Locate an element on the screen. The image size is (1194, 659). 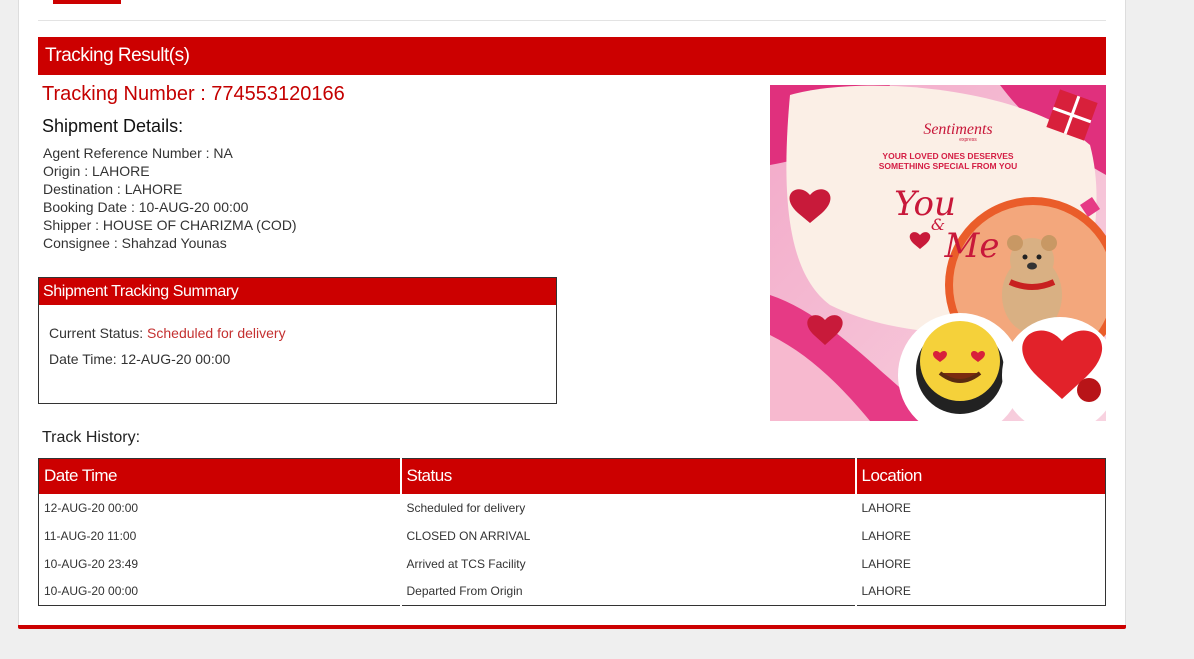
row-status: Scheduled for delivery is located at coordinates (627, 507).